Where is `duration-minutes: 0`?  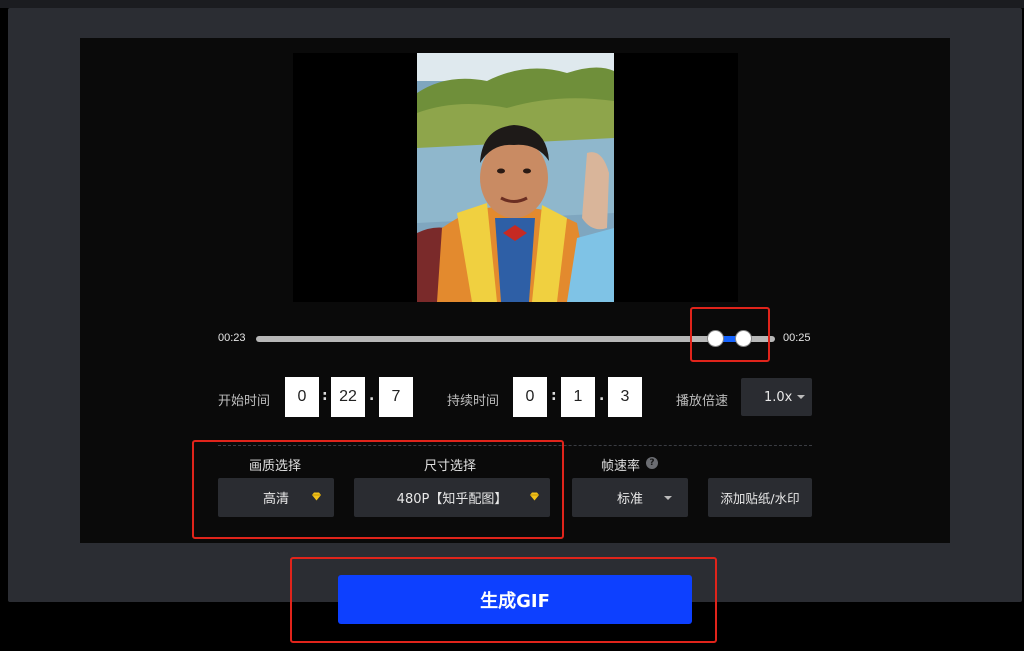 duration-minutes: 0 is located at coordinates (530, 397).